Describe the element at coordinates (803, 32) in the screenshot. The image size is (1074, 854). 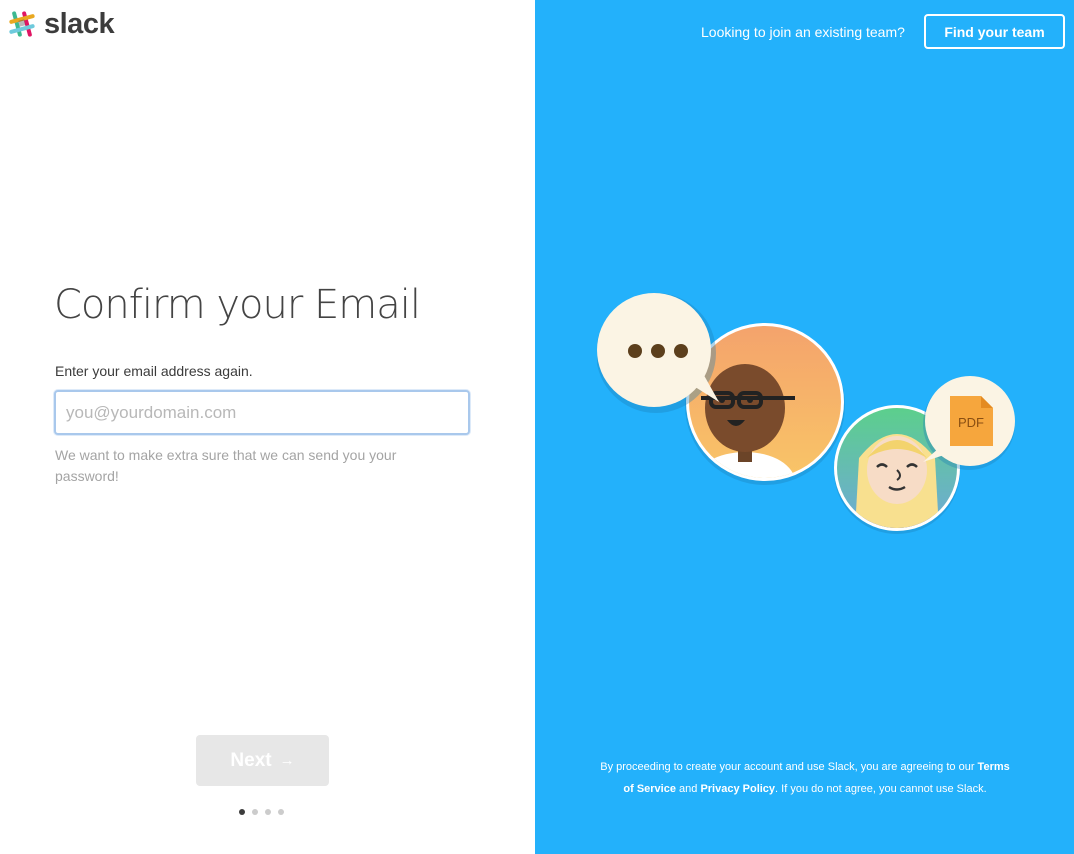
I see `join-team-prompt: Looking to join an existing team?` at that location.